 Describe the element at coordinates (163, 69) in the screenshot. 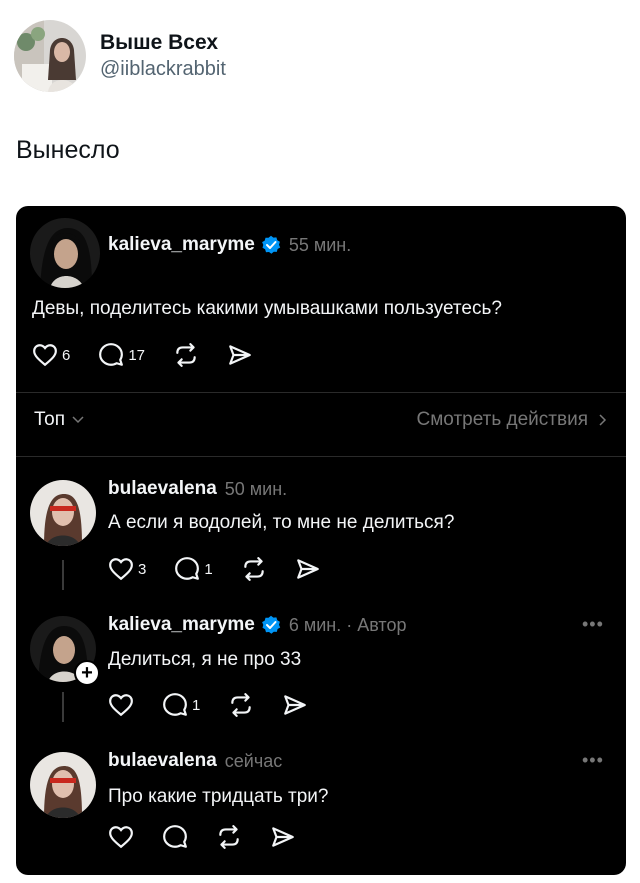

I see `author-handle: @iiblackrabbit` at that location.